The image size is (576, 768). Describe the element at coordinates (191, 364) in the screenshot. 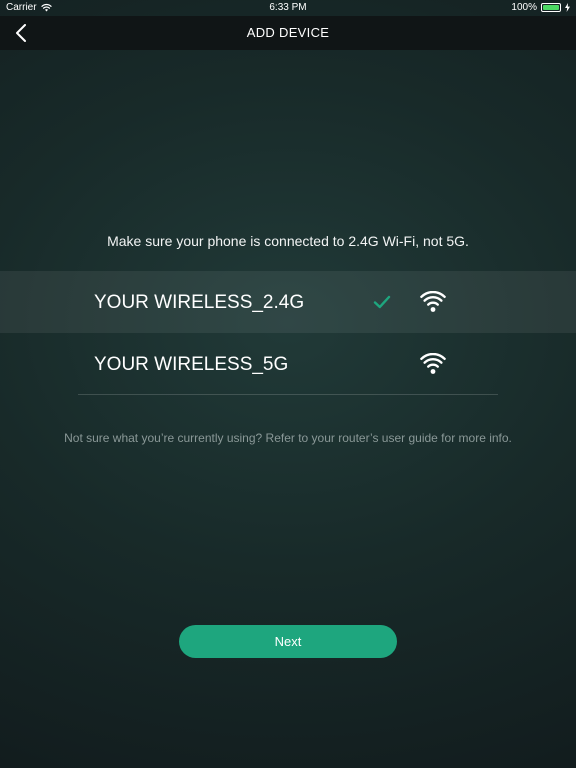

I see `network-name: YOUR WIRELESS_5G` at that location.